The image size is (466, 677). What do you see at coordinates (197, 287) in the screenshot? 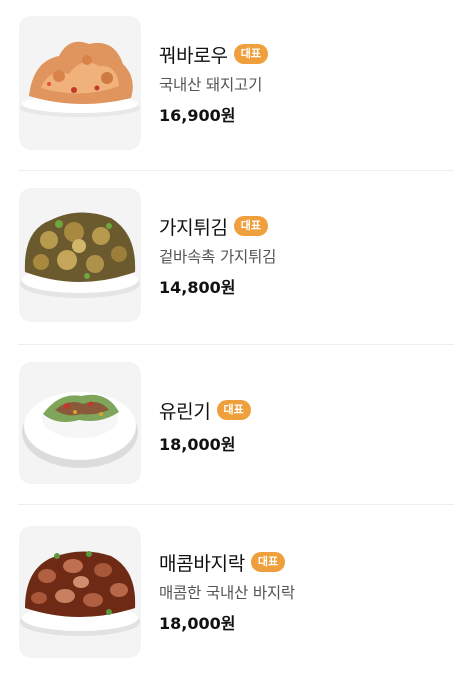
I see `menu-item-price: 14,800원` at bounding box center [197, 287].